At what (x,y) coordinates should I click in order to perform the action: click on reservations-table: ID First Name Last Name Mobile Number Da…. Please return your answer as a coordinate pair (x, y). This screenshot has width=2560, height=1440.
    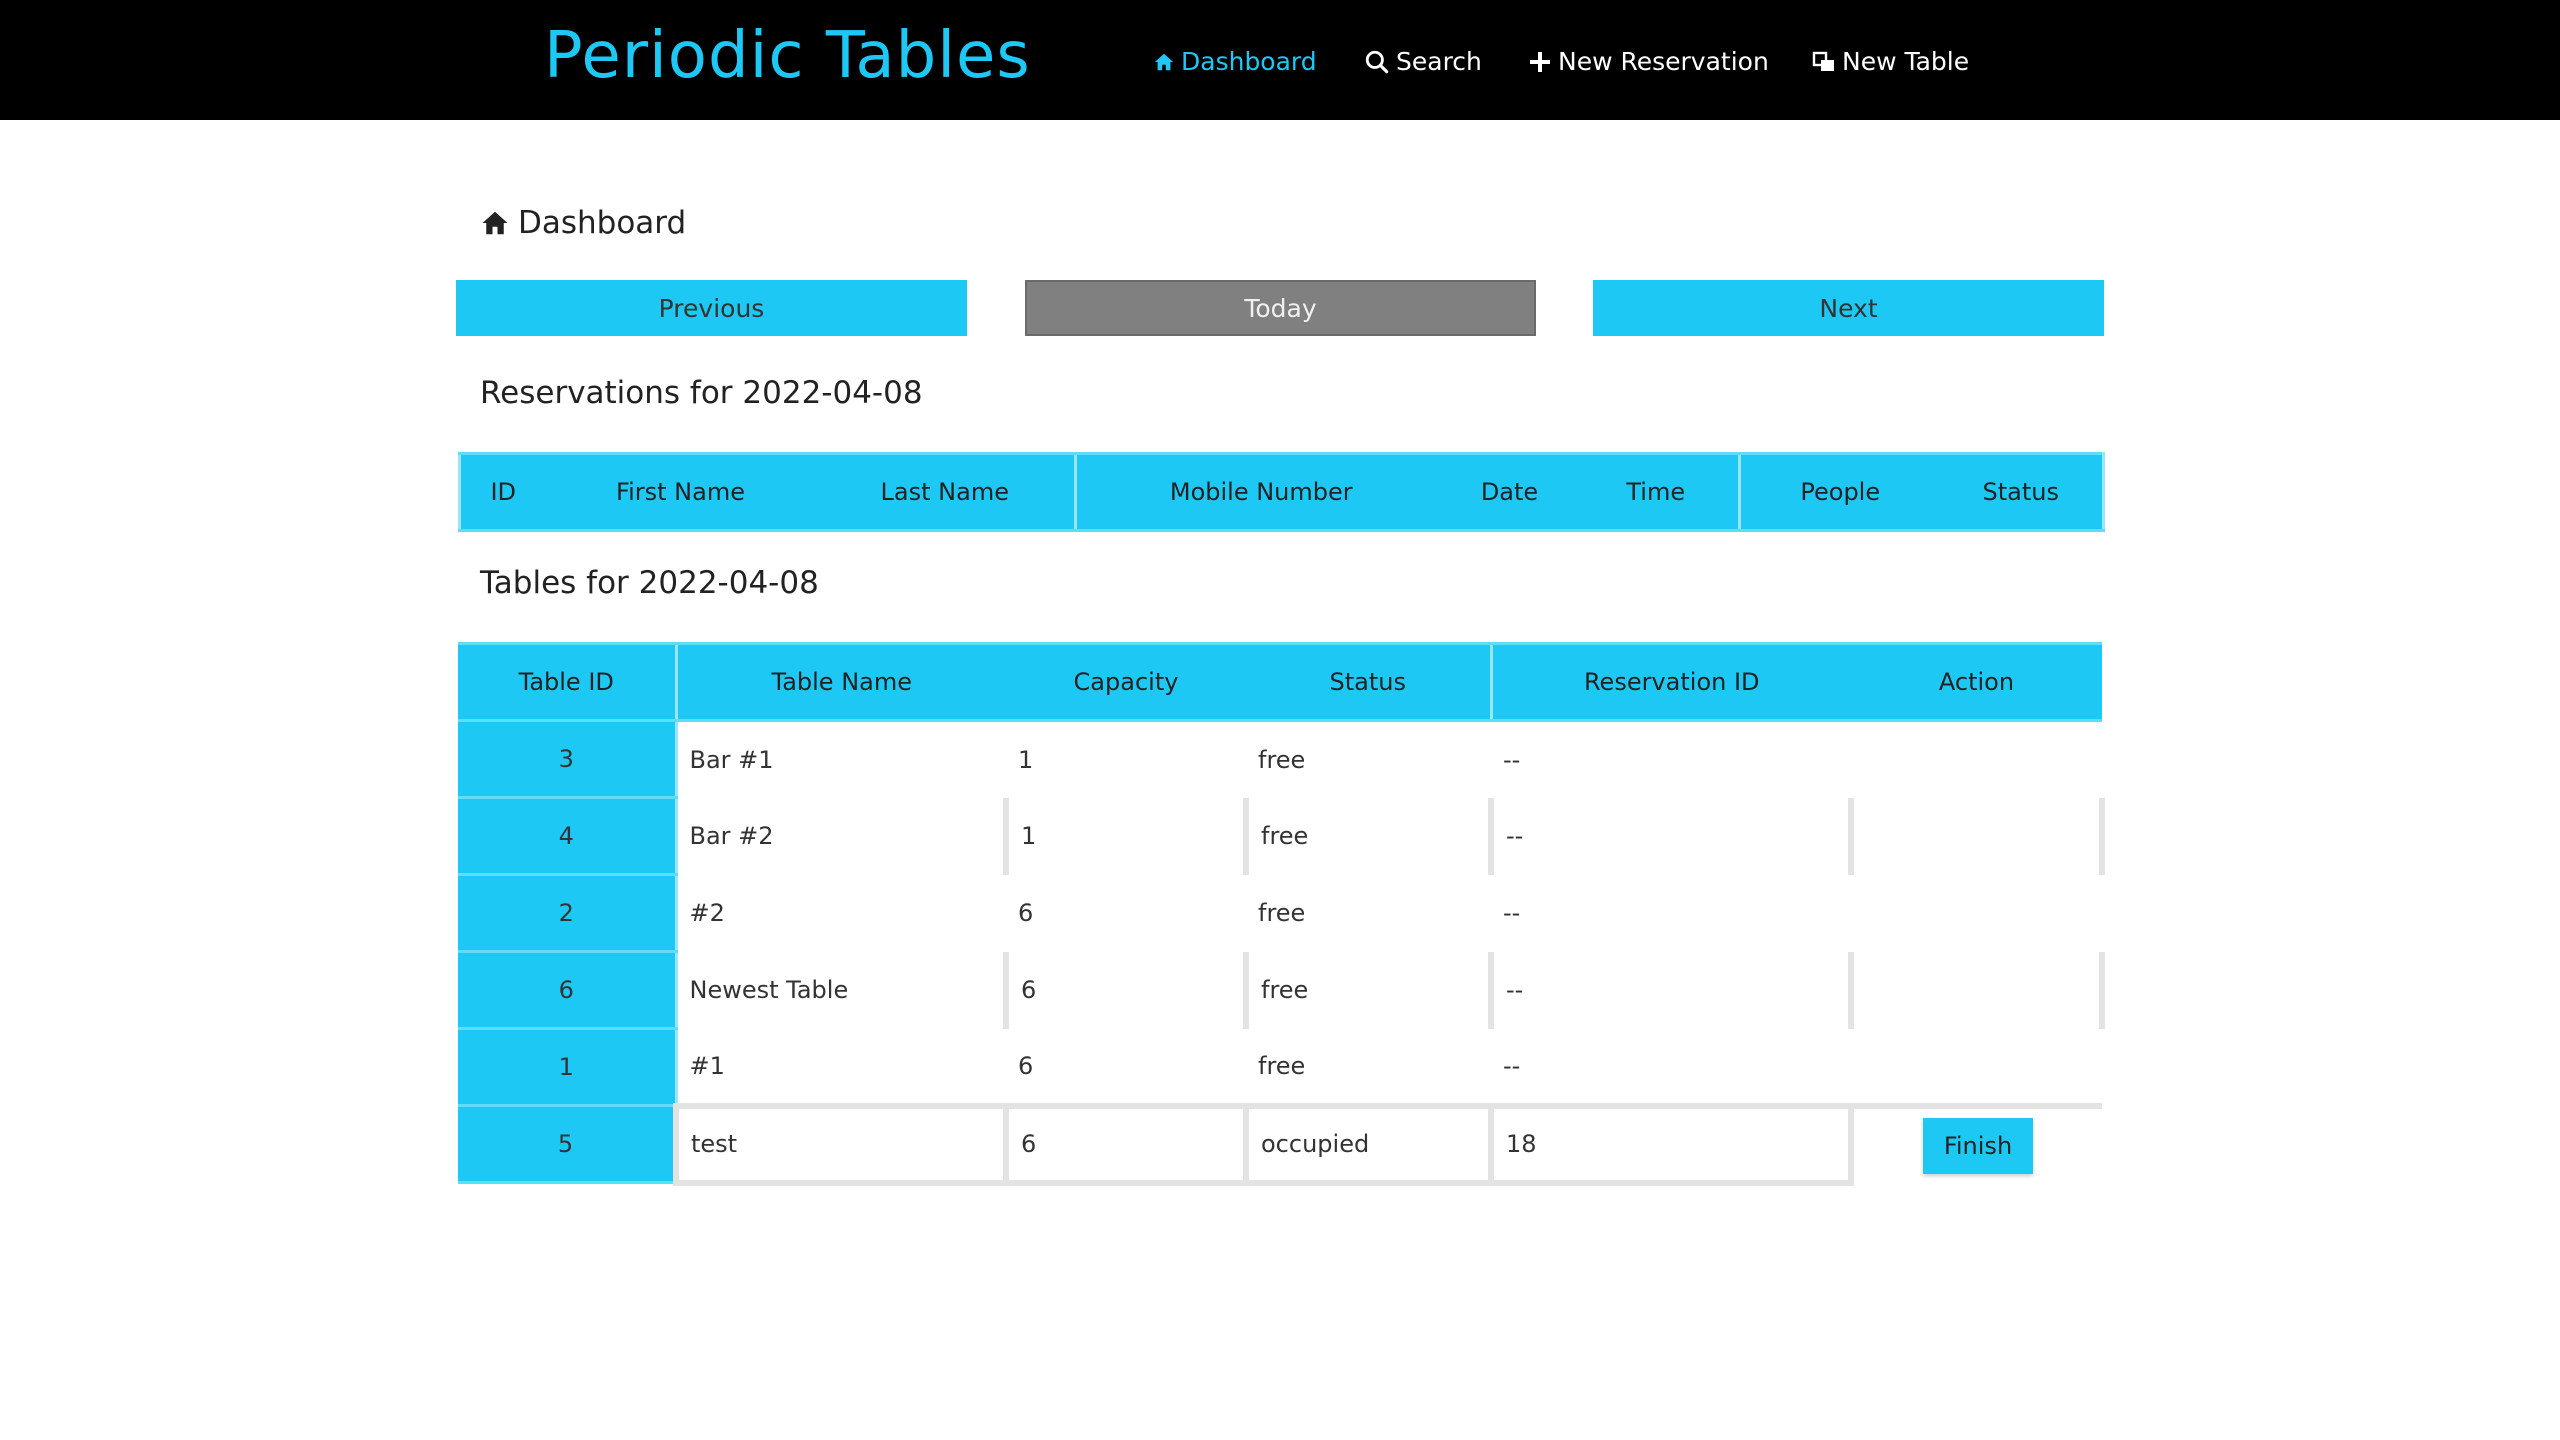
    Looking at the image, I should click on (1281, 492).